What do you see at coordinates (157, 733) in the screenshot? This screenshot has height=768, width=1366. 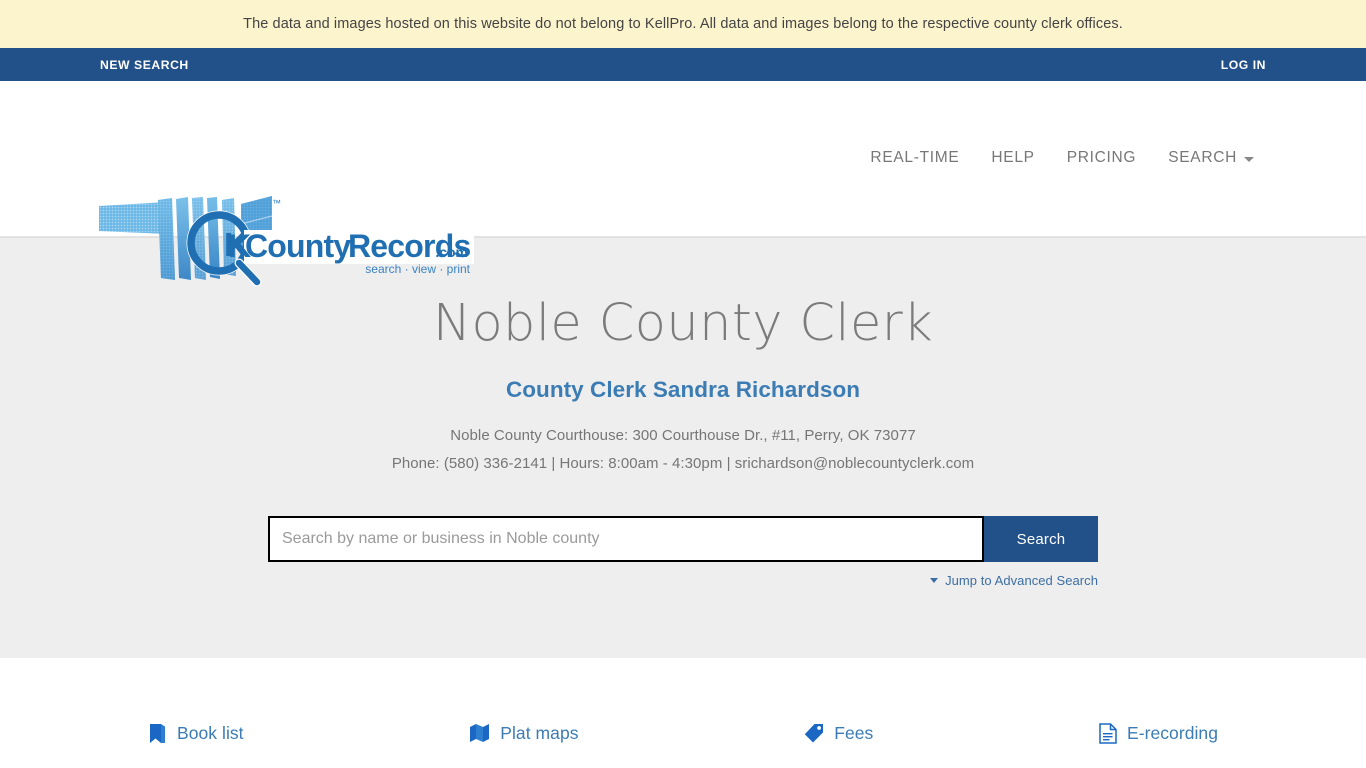 I see `book-icon` at bounding box center [157, 733].